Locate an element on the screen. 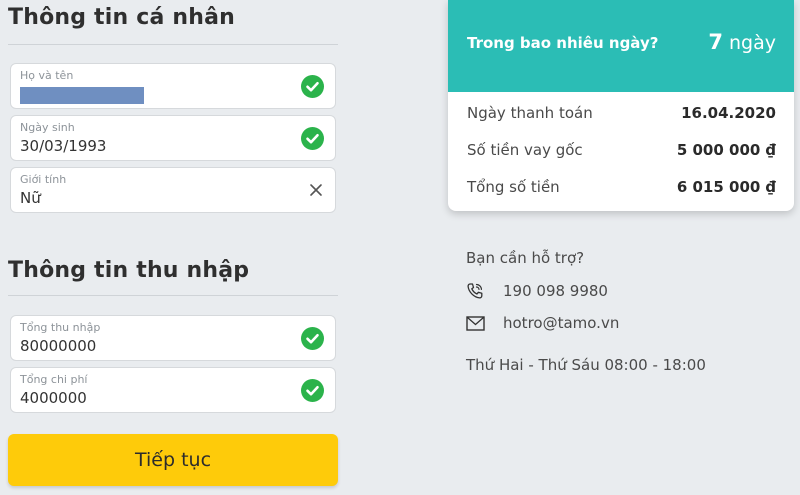 This screenshot has height=495, width=800. duration-value: 7 ngày is located at coordinates (742, 42).